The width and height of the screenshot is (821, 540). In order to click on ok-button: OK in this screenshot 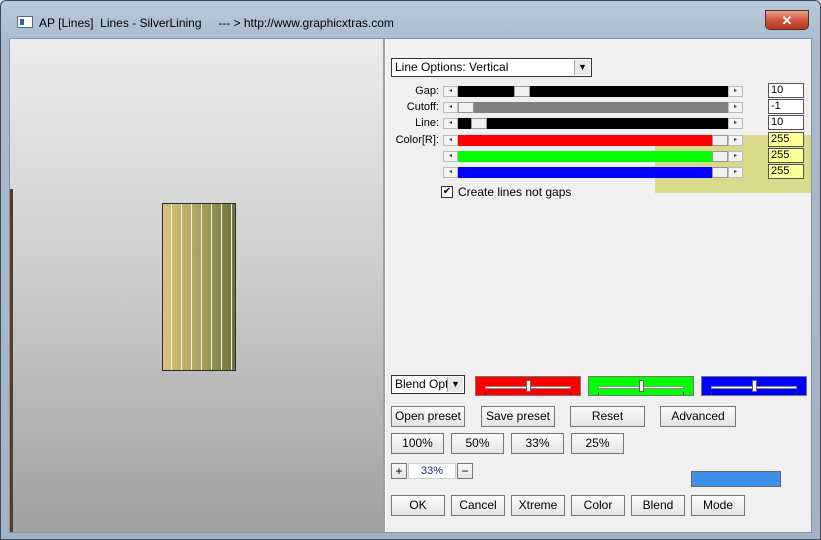, I will do `click(418, 505)`.